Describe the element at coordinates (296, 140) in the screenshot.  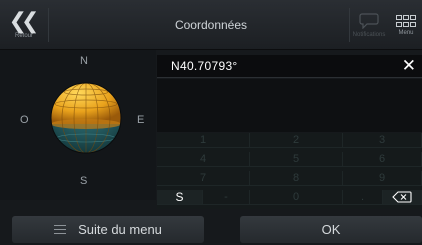
I see `key-2: 2` at that location.